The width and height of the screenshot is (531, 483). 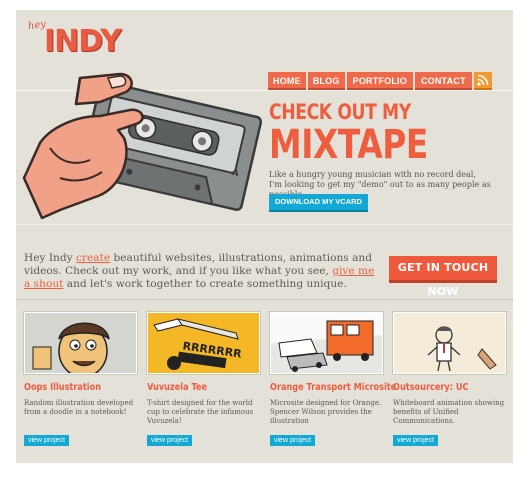 I want to click on hand-cassette-illustration: A, so click(x=142, y=146).